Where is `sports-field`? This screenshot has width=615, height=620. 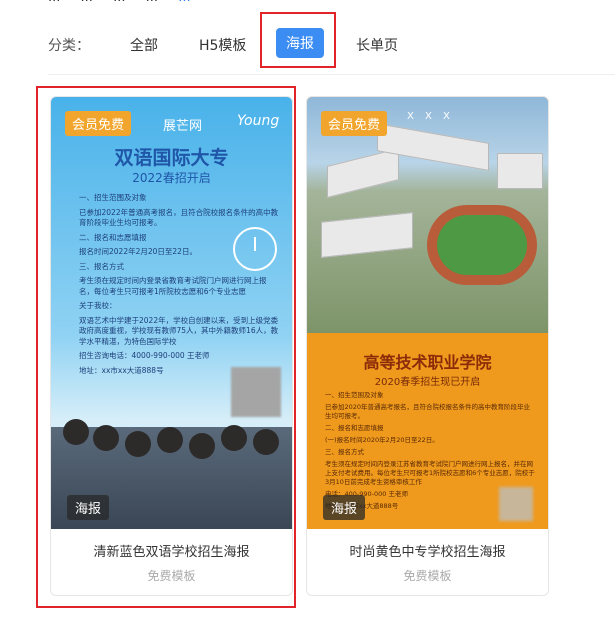 sports-field is located at coordinates (482, 245).